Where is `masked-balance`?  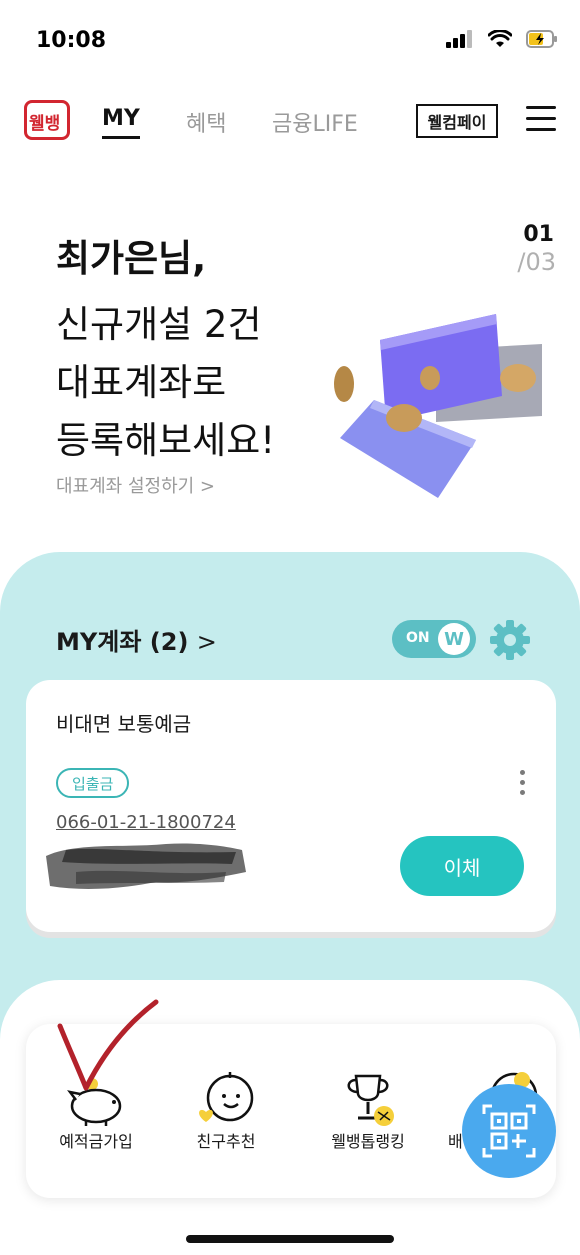
masked-balance is located at coordinates (146, 866).